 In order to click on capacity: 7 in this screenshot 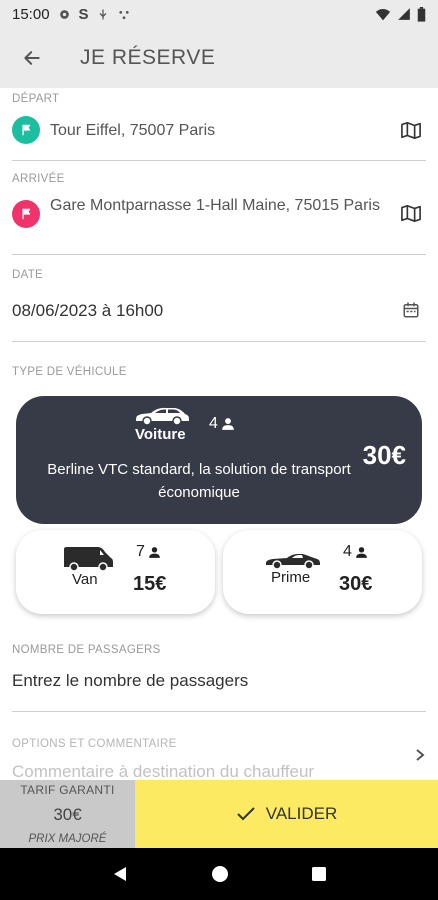, I will do `click(148, 552)`.